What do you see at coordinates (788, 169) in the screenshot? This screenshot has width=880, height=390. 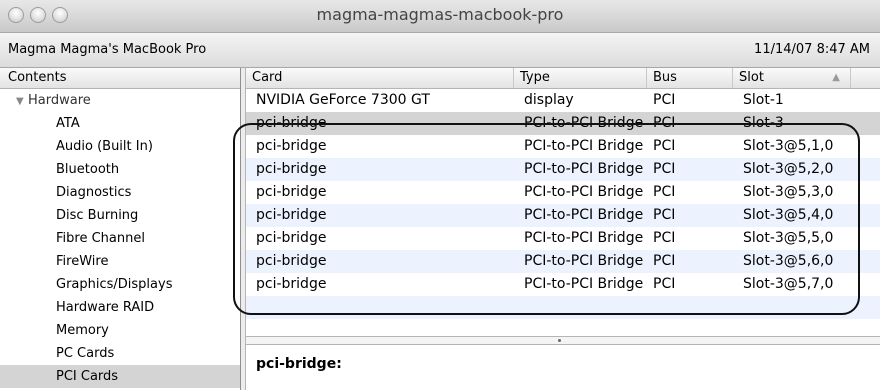 I see `cell-slot: Slot-3@5,2,0` at bounding box center [788, 169].